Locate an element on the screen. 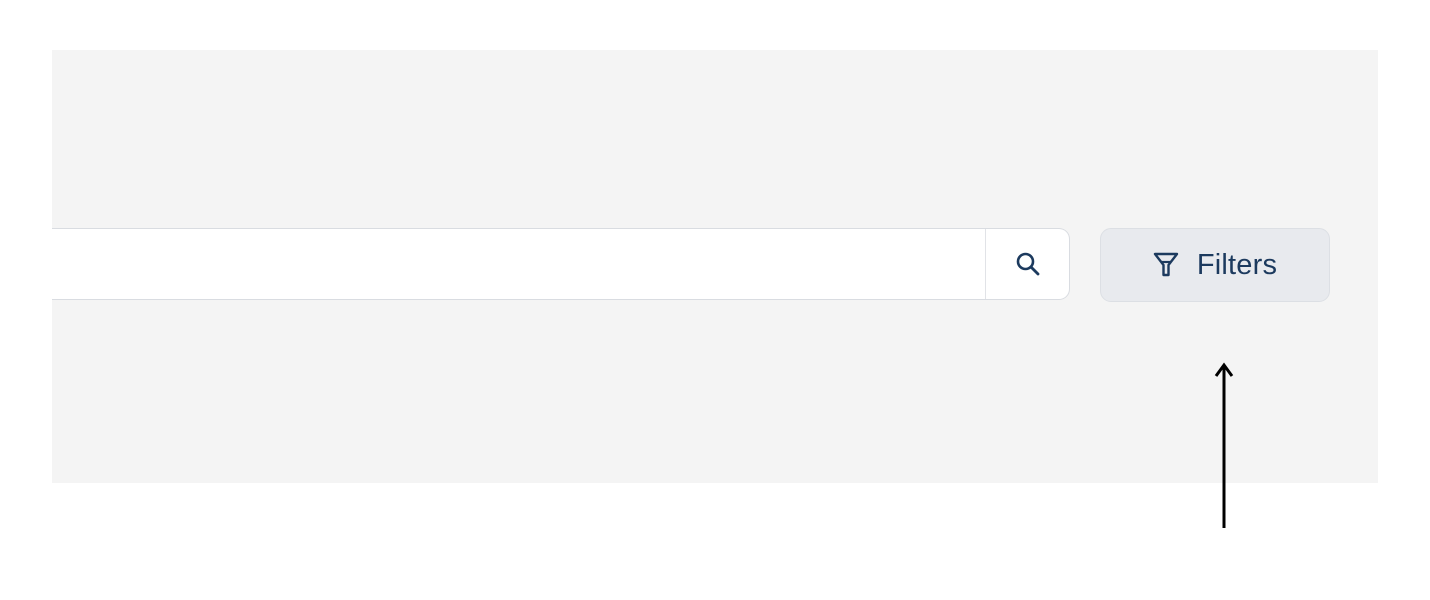  filters-button: Filters is located at coordinates (1215, 265).